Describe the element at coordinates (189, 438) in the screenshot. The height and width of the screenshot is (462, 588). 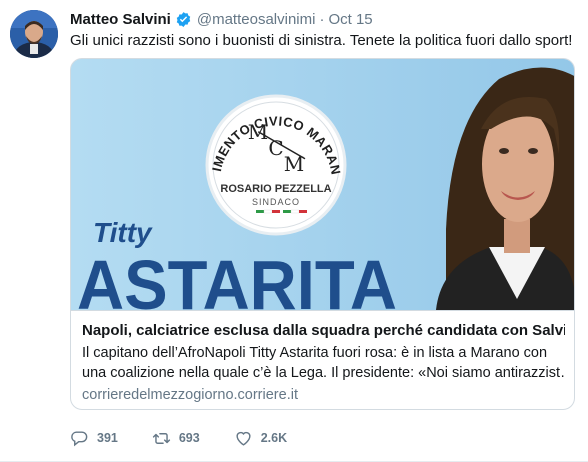
I see `retweet-count: 693` at that location.